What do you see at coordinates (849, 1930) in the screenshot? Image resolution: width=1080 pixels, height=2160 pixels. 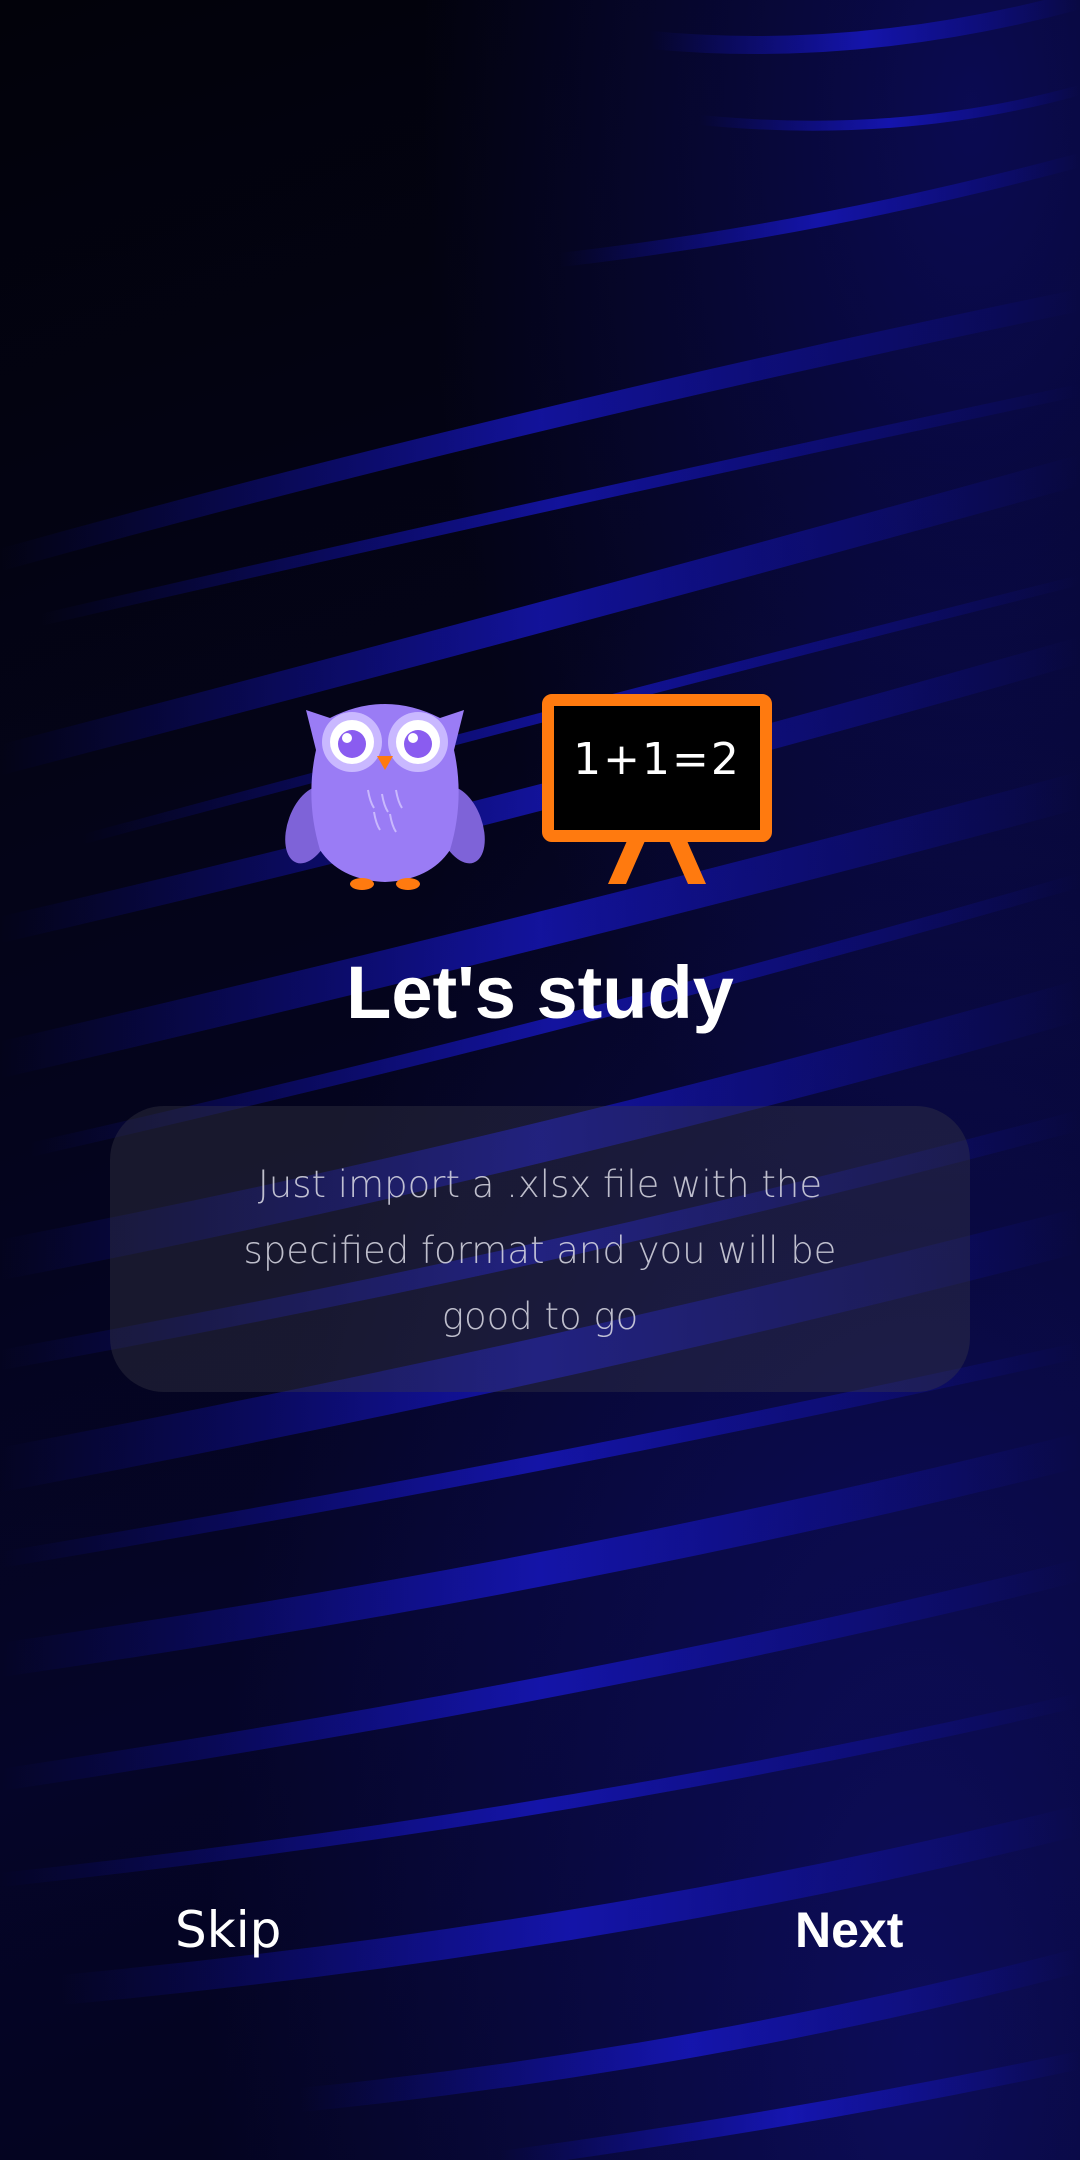 I see `next-button: Next` at bounding box center [849, 1930].